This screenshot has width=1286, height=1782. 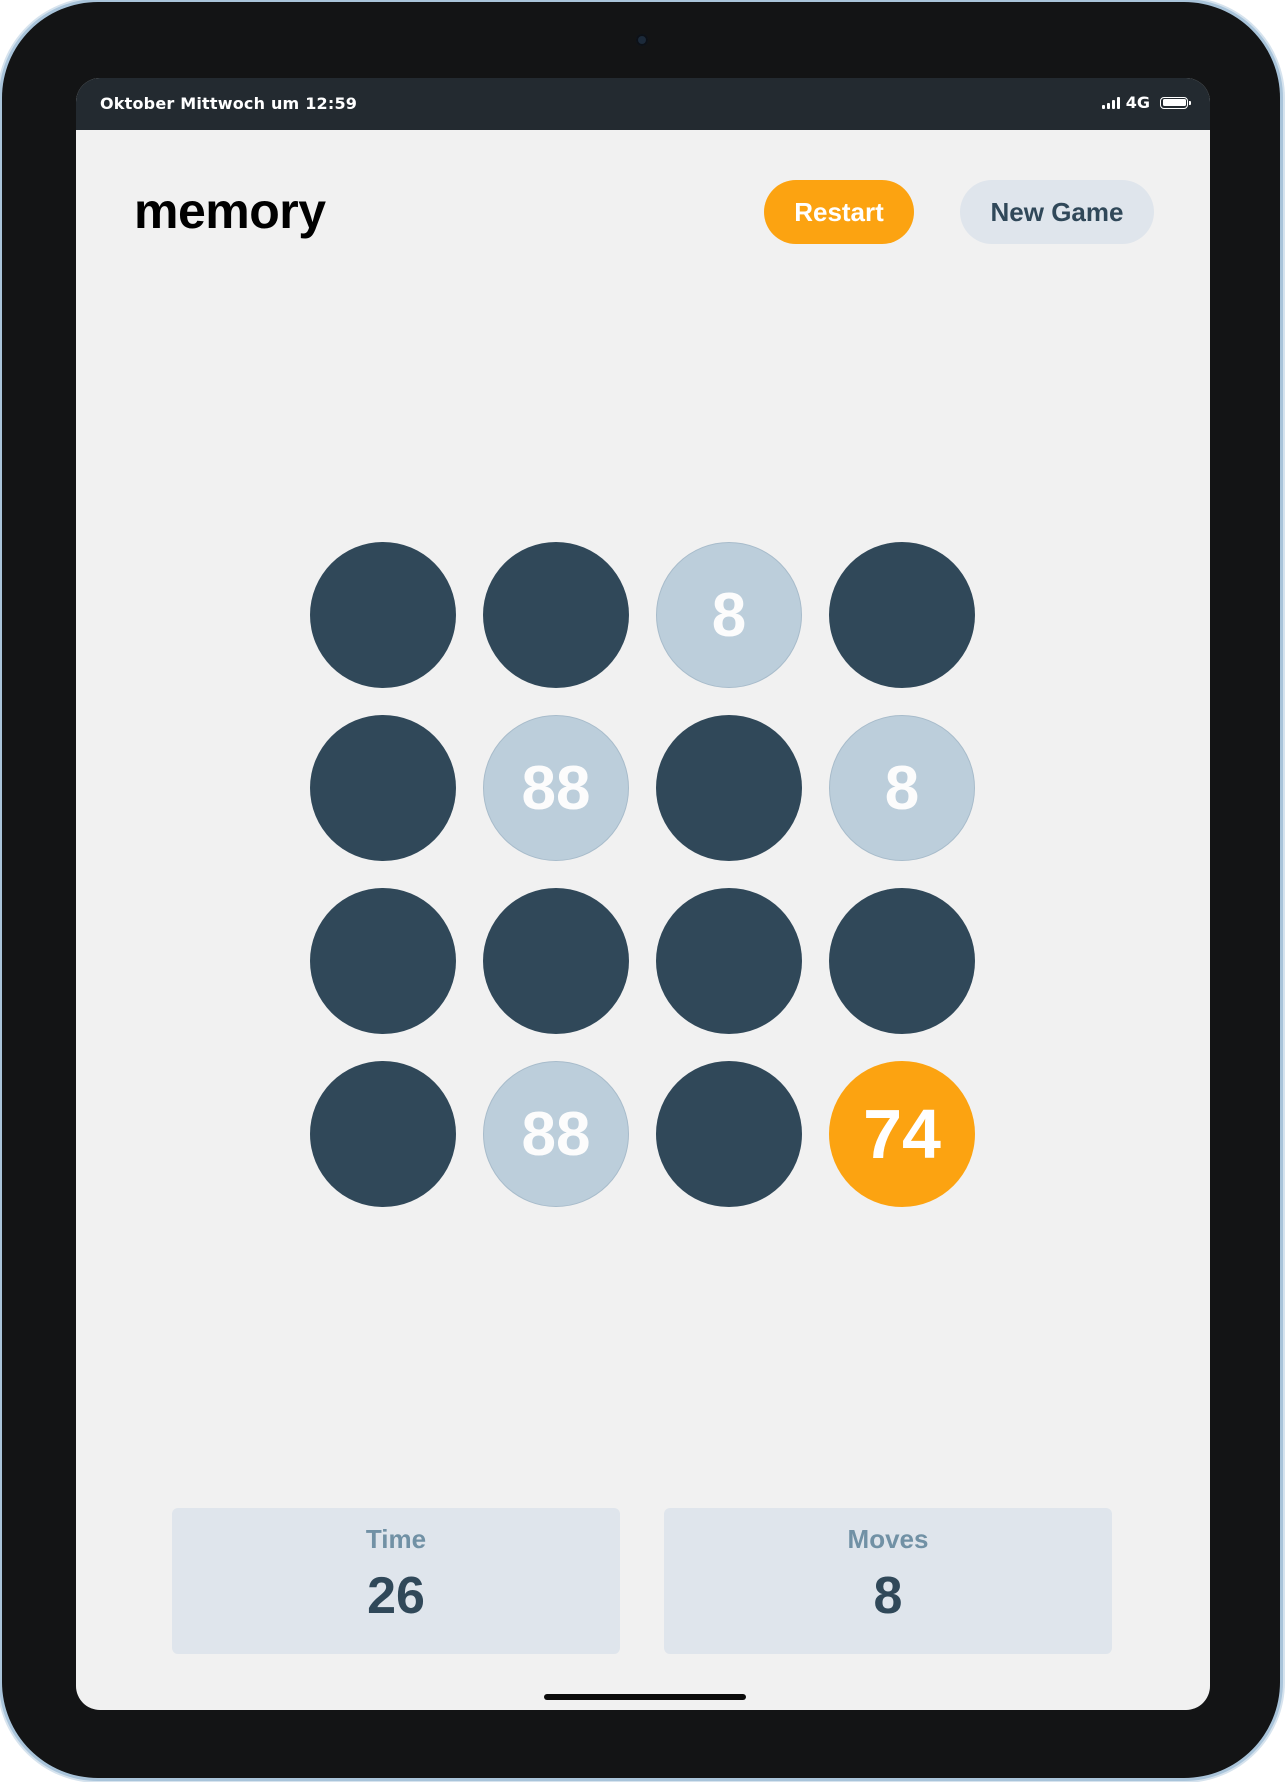 I want to click on new-game-button: New Game, so click(x=1057, y=212).